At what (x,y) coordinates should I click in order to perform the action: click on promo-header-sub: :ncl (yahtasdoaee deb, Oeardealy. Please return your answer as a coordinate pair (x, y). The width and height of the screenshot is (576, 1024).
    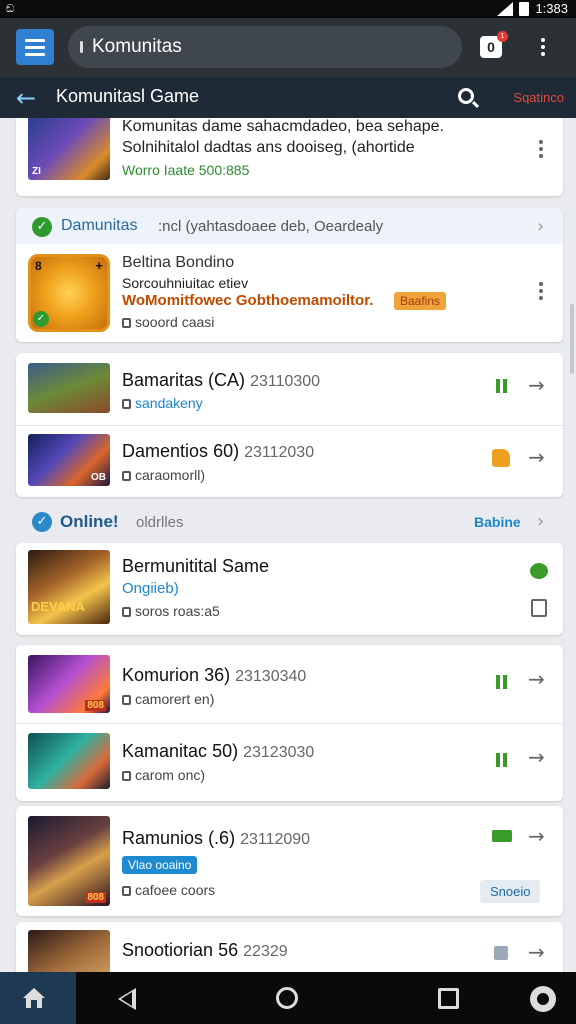
    Looking at the image, I should click on (271, 226).